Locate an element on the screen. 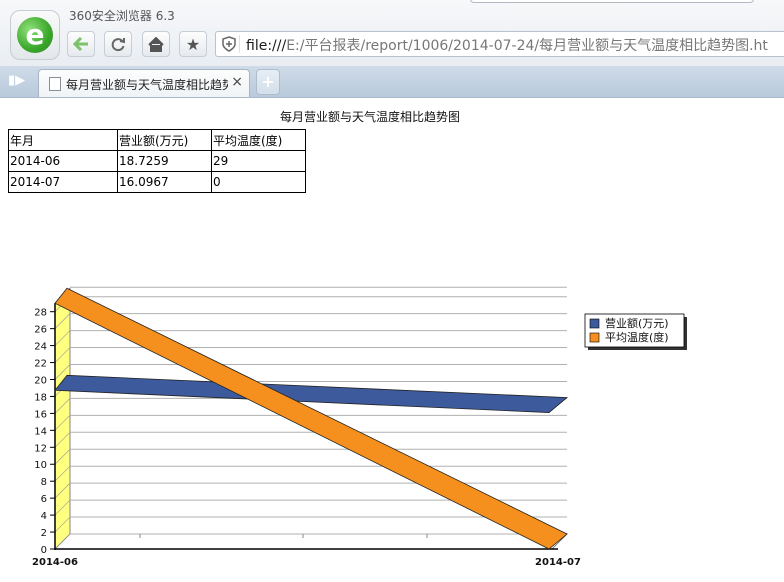 Image resolution: width=784 pixels, height=582 pixels. browser-logo: e is located at coordinates (35, 35).